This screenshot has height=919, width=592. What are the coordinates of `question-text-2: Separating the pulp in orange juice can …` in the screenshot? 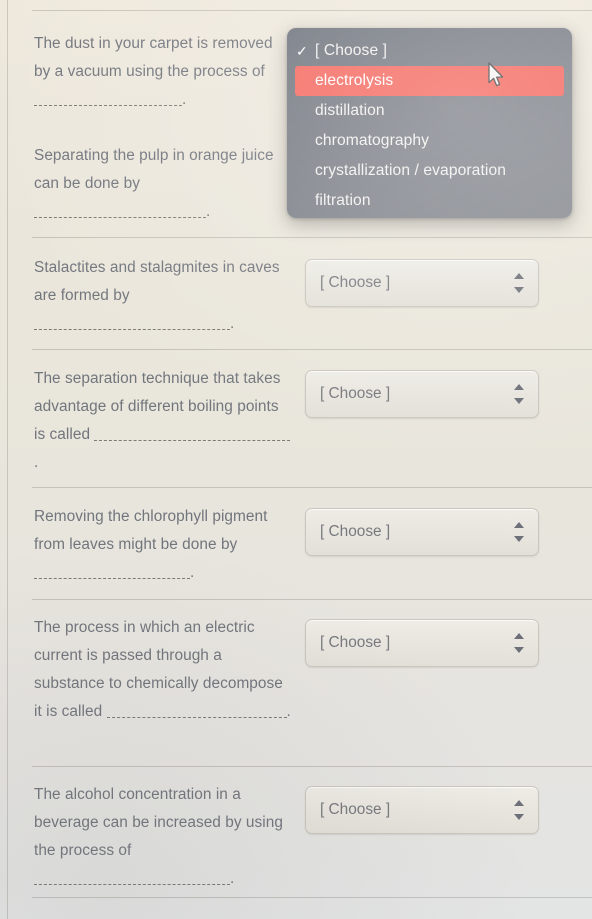 It's located at (163, 184).